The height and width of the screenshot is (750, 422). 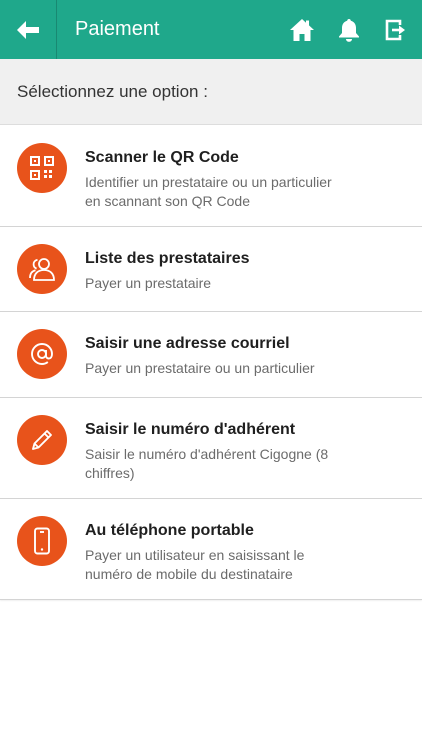 What do you see at coordinates (187, 343) in the screenshot?
I see `option-title: Saisir une adresse courriel` at bounding box center [187, 343].